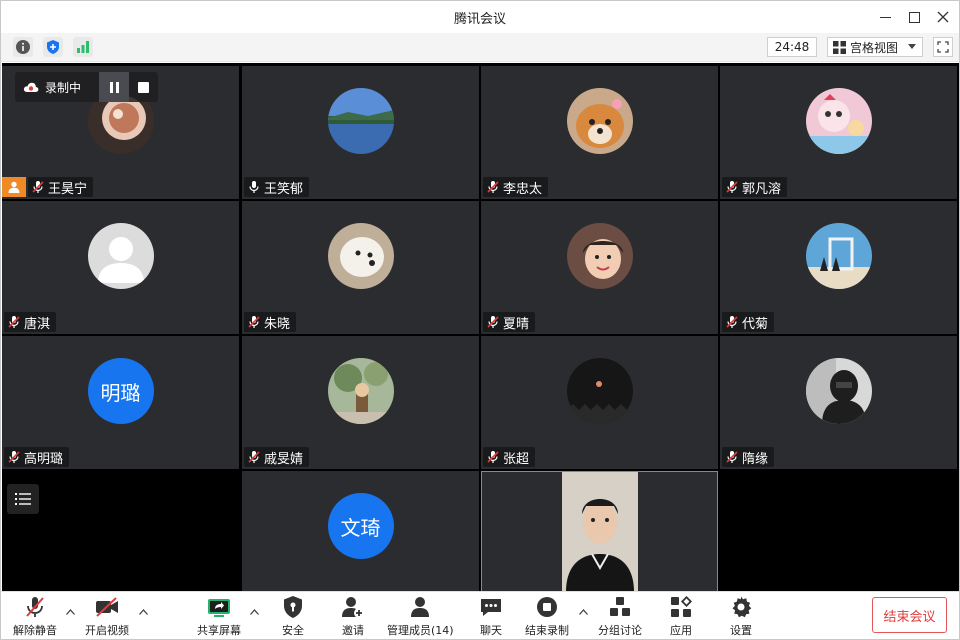  Describe the element at coordinates (420, 630) in the screenshot. I see `manage-members-label: 管理成员(14)` at that location.